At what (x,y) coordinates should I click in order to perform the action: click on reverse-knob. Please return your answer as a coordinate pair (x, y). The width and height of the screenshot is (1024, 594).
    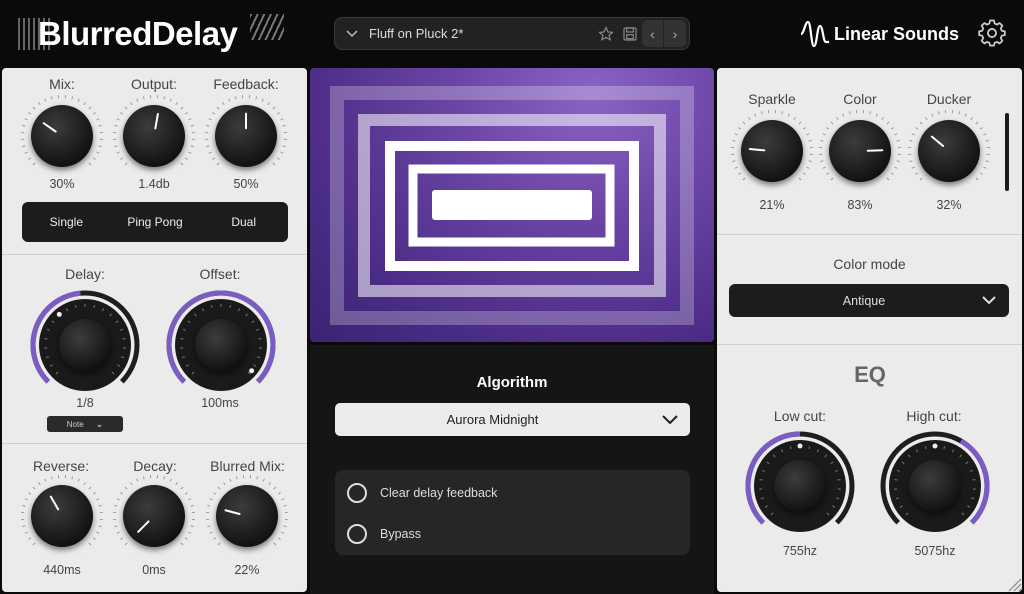
    Looking at the image, I should click on (62, 516).